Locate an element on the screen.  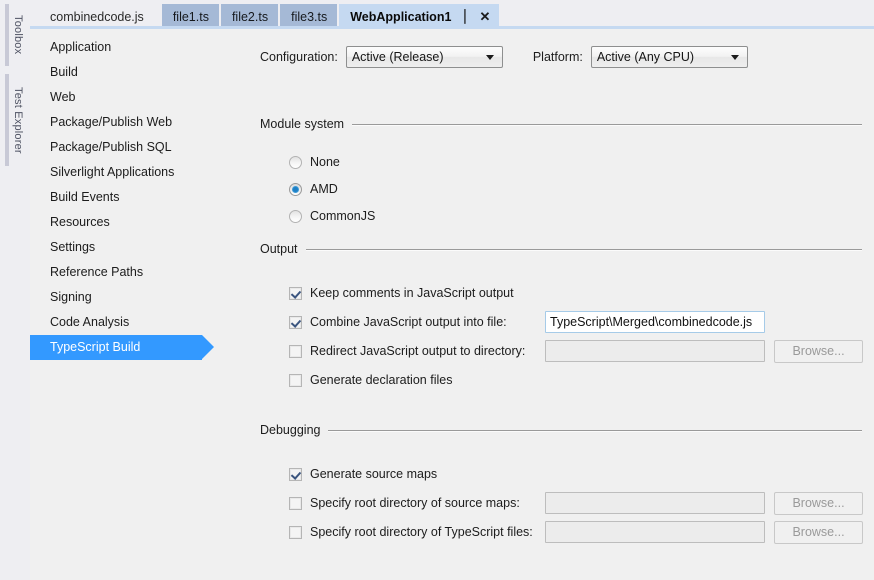
radio-commonjs-label: CommonJS is located at coordinates (343, 216).